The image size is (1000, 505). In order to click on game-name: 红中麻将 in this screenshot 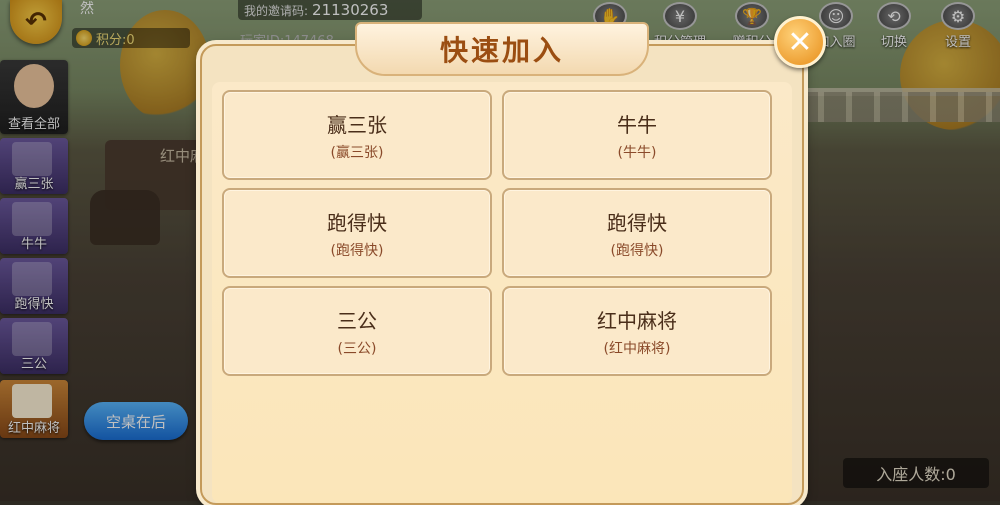, I will do `click(637, 320)`.